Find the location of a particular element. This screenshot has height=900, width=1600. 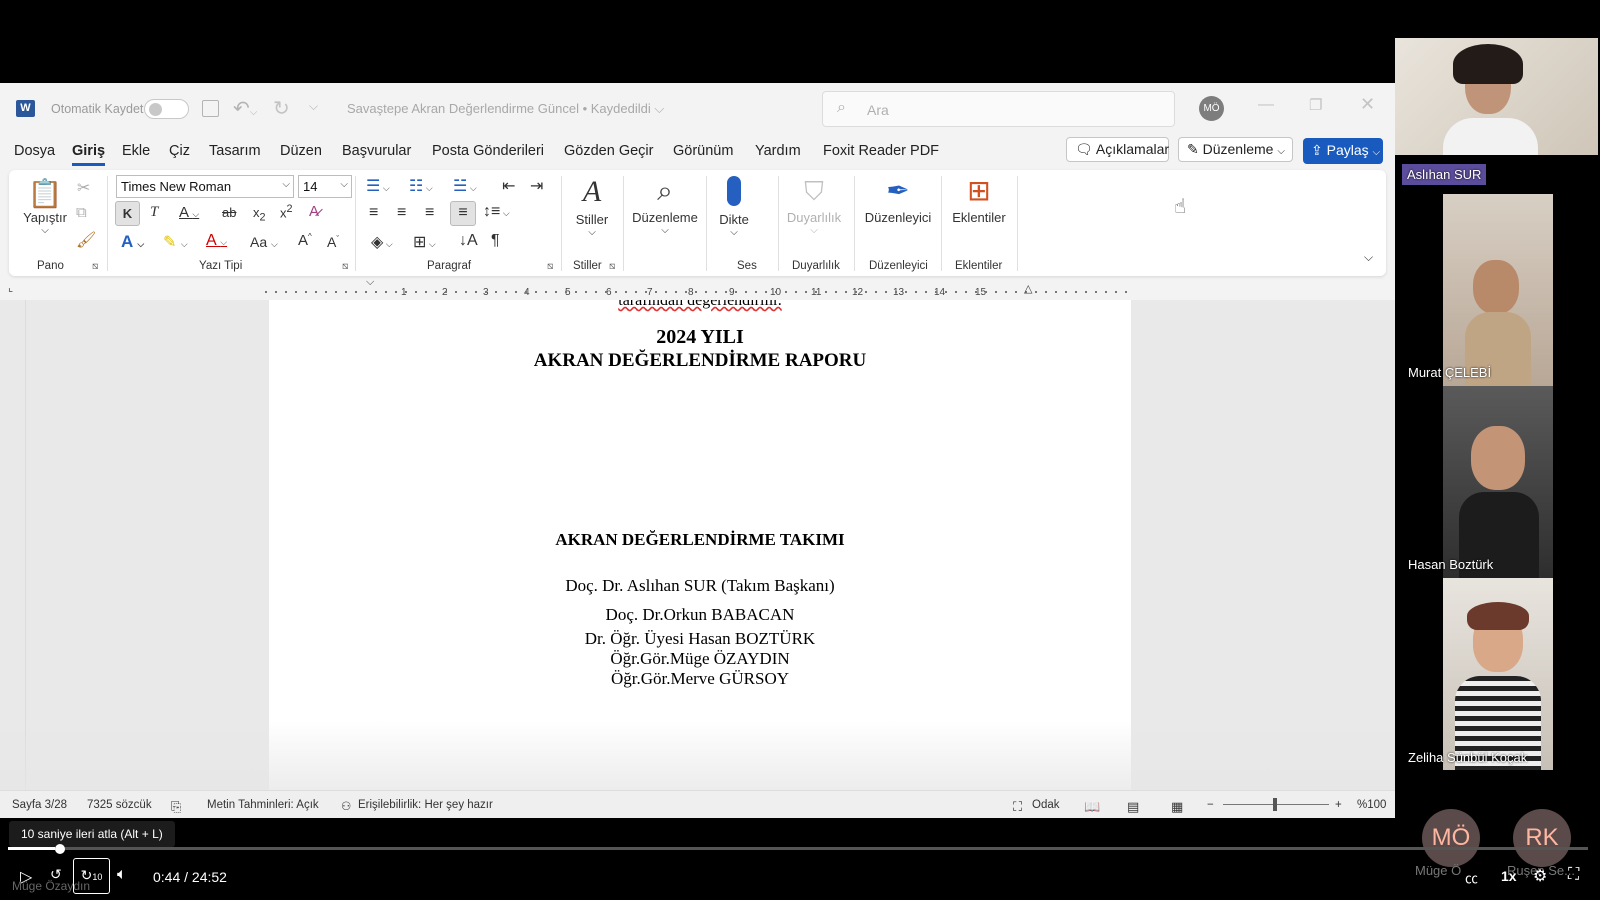

align-left-icon: ≡ is located at coordinates (373, 213).